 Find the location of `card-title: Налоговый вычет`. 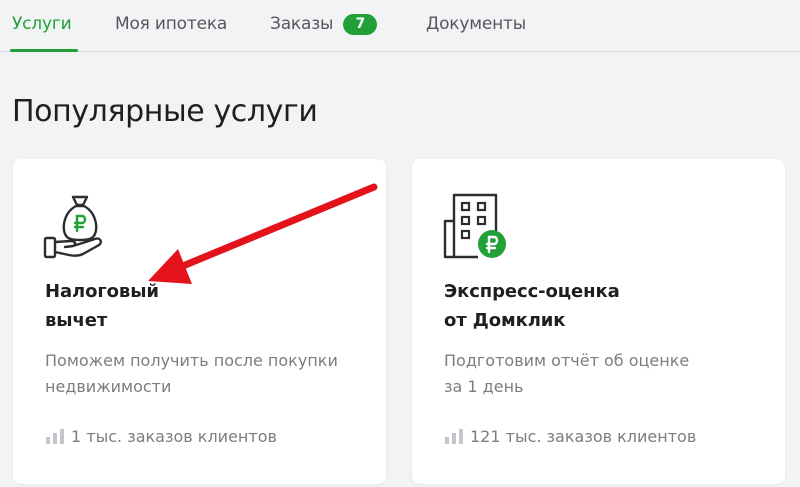

card-title: Налоговый вычет is located at coordinates (195, 306).